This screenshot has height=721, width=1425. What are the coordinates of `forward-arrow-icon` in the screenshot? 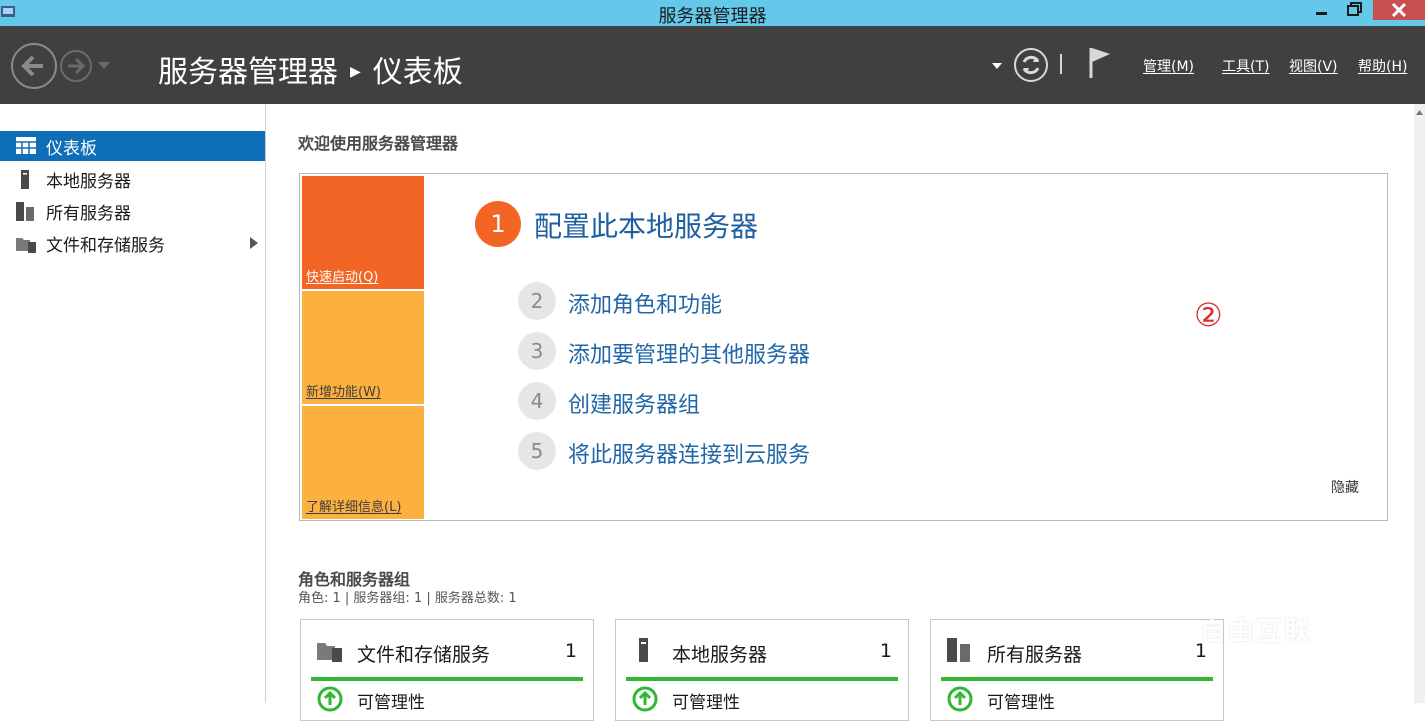 It's located at (77, 66).